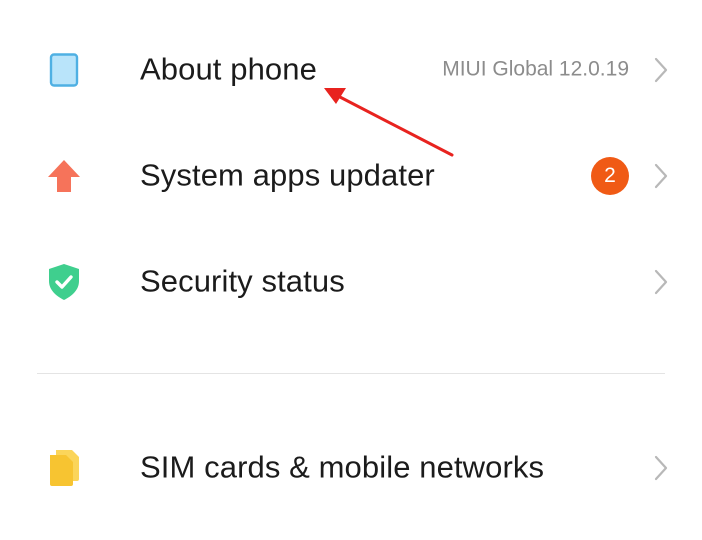 The height and width of the screenshot is (540, 702). What do you see at coordinates (64, 70) in the screenshot?
I see `phone-icon` at bounding box center [64, 70].